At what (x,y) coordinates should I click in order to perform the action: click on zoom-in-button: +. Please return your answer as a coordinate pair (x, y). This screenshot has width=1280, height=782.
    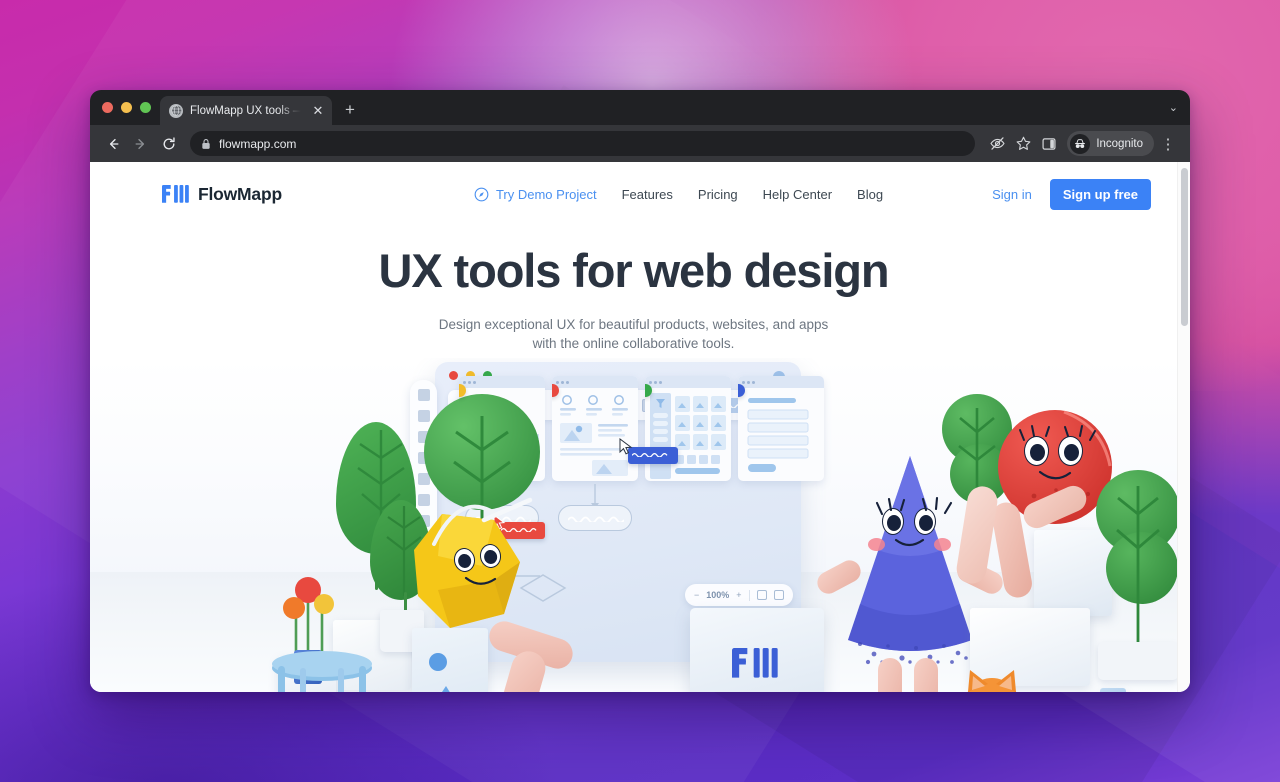
    Looking at the image, I should click on (738, 595).